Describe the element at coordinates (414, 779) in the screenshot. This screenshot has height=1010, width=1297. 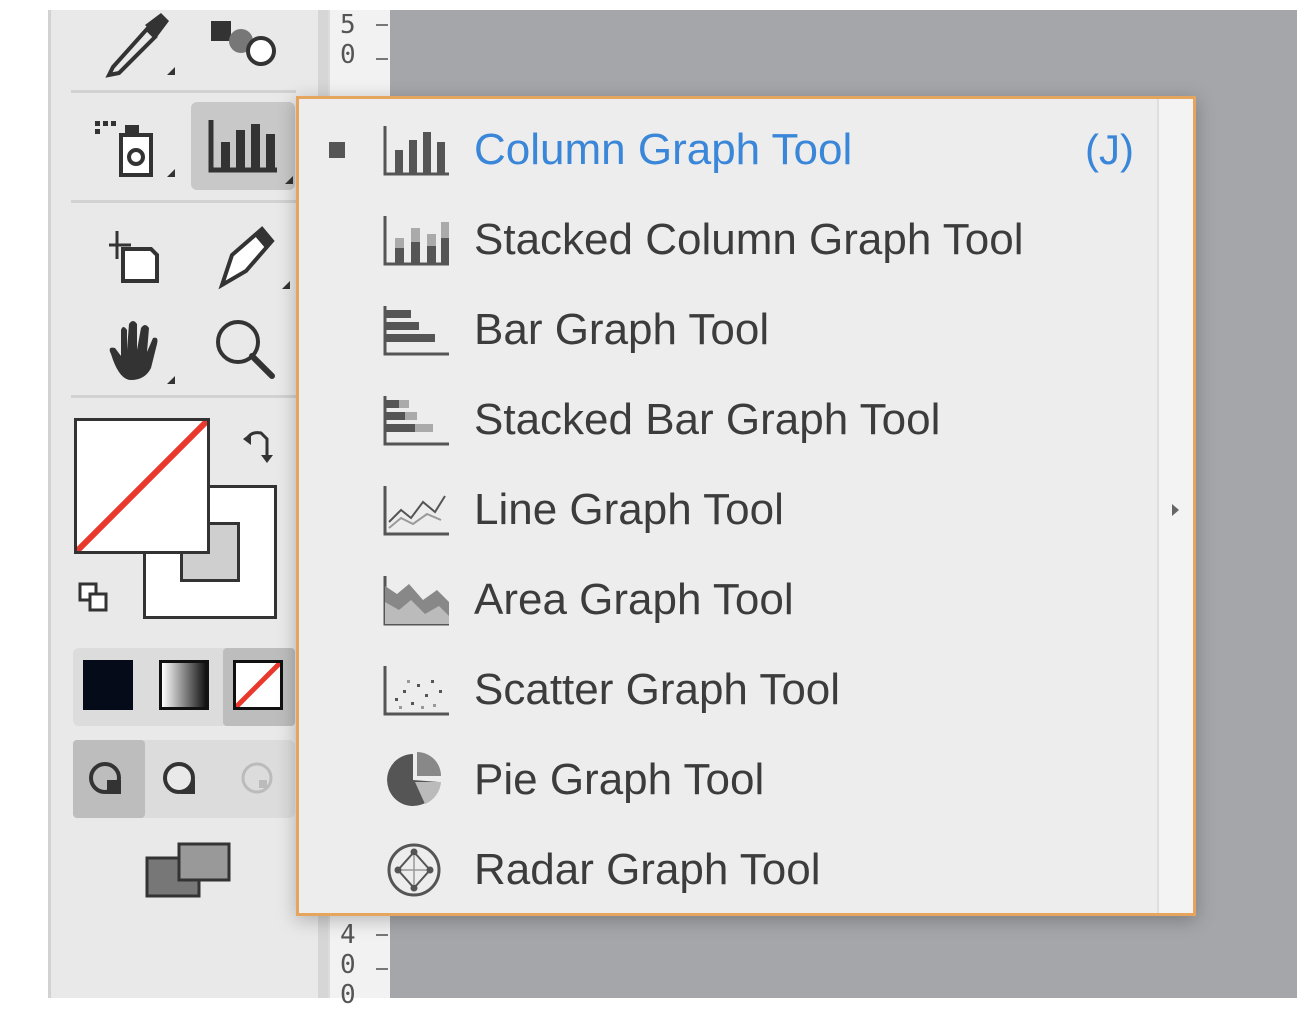
I see `pie-graph-icon` at that location.